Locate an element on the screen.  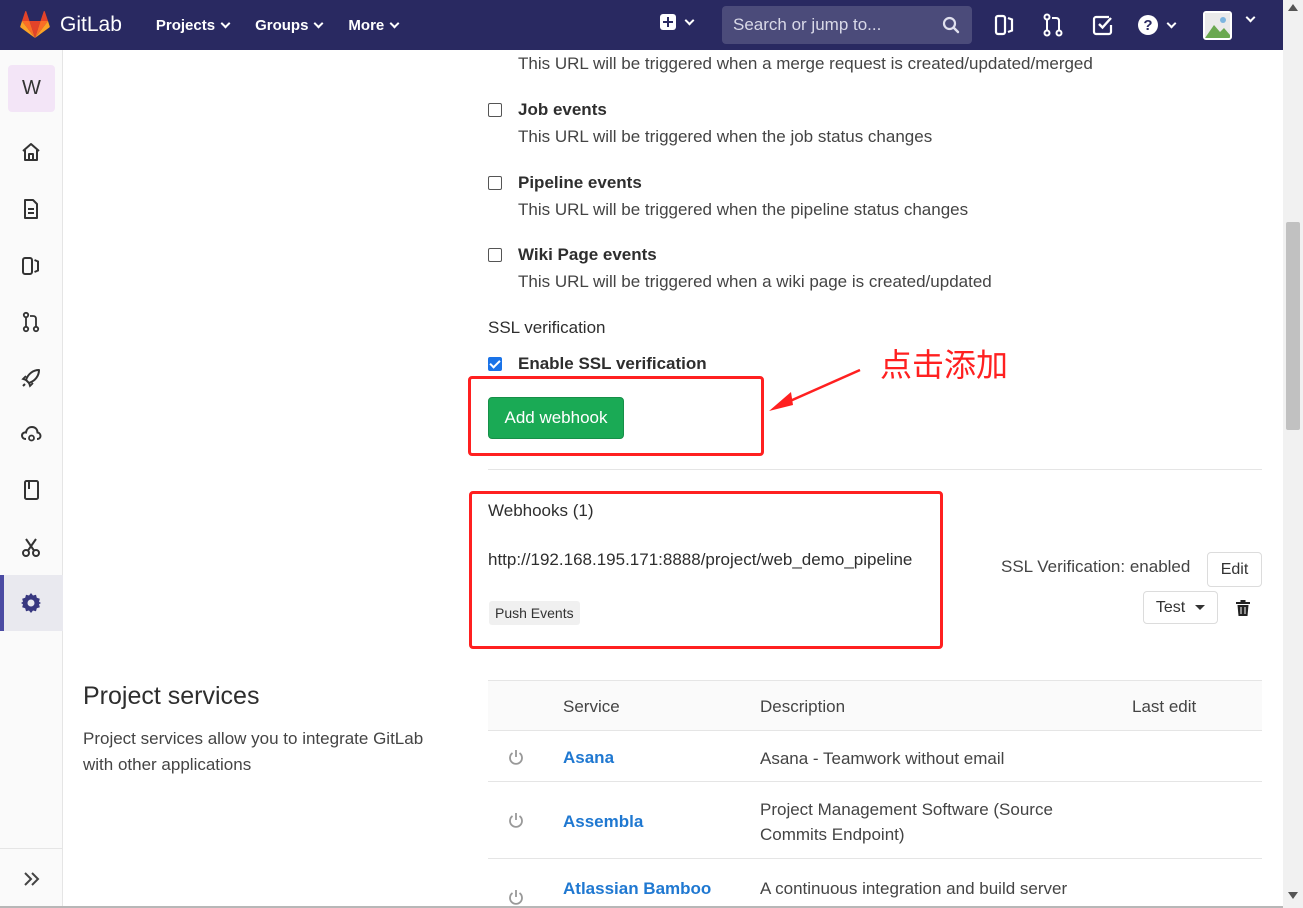
test-label: Test is located at coordinates (1170, 607).